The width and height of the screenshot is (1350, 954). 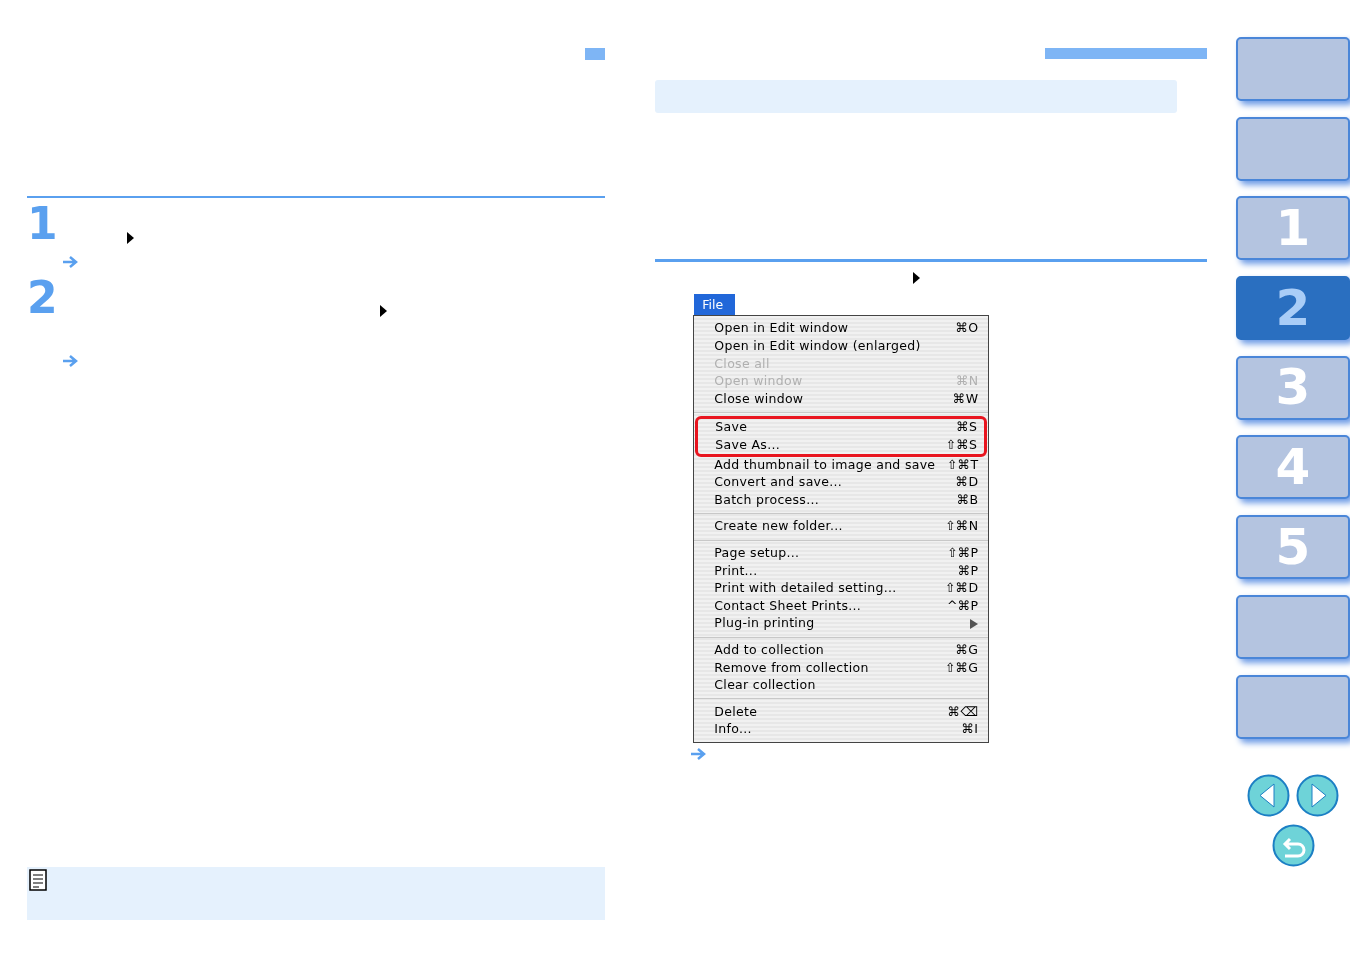 What do you see at coordinates (970, 729) in the screenshot?
I see `shortcut-label: ⌘I` at bounding box center [970, 729].